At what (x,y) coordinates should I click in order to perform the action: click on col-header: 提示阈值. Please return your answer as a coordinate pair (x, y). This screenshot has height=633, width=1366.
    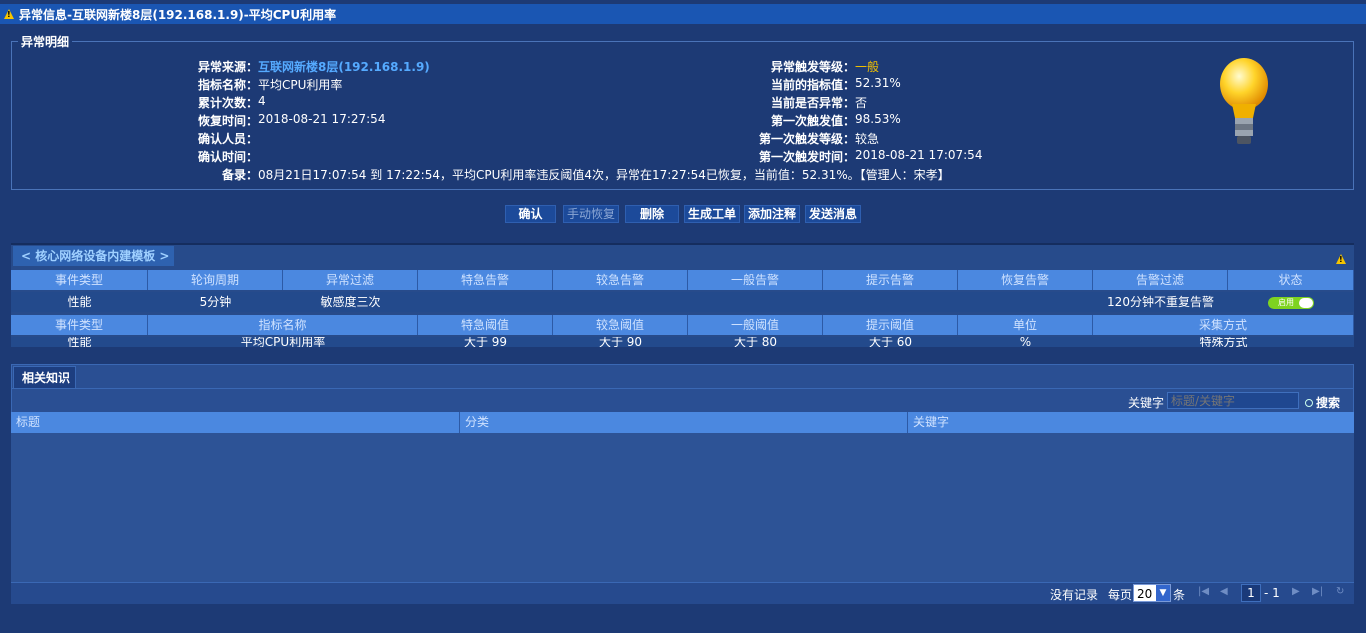
    Looking at the image, I should click on (890, 325).